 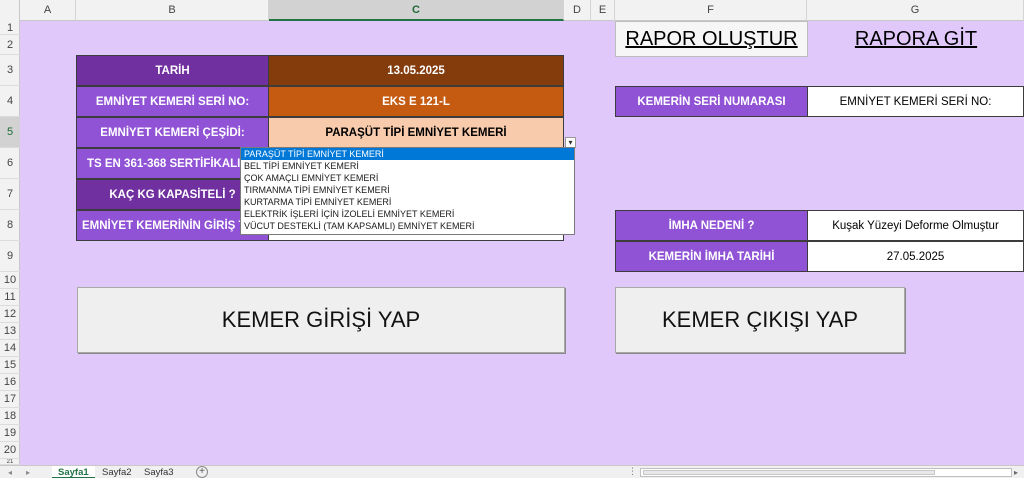 What do you see at coordinates (172, 132) in the screenshot?
I see `kemer-cesidi-label: EMNİYET KEMERİ ÇEŞİDİ:` at bounding box center [172, 132].